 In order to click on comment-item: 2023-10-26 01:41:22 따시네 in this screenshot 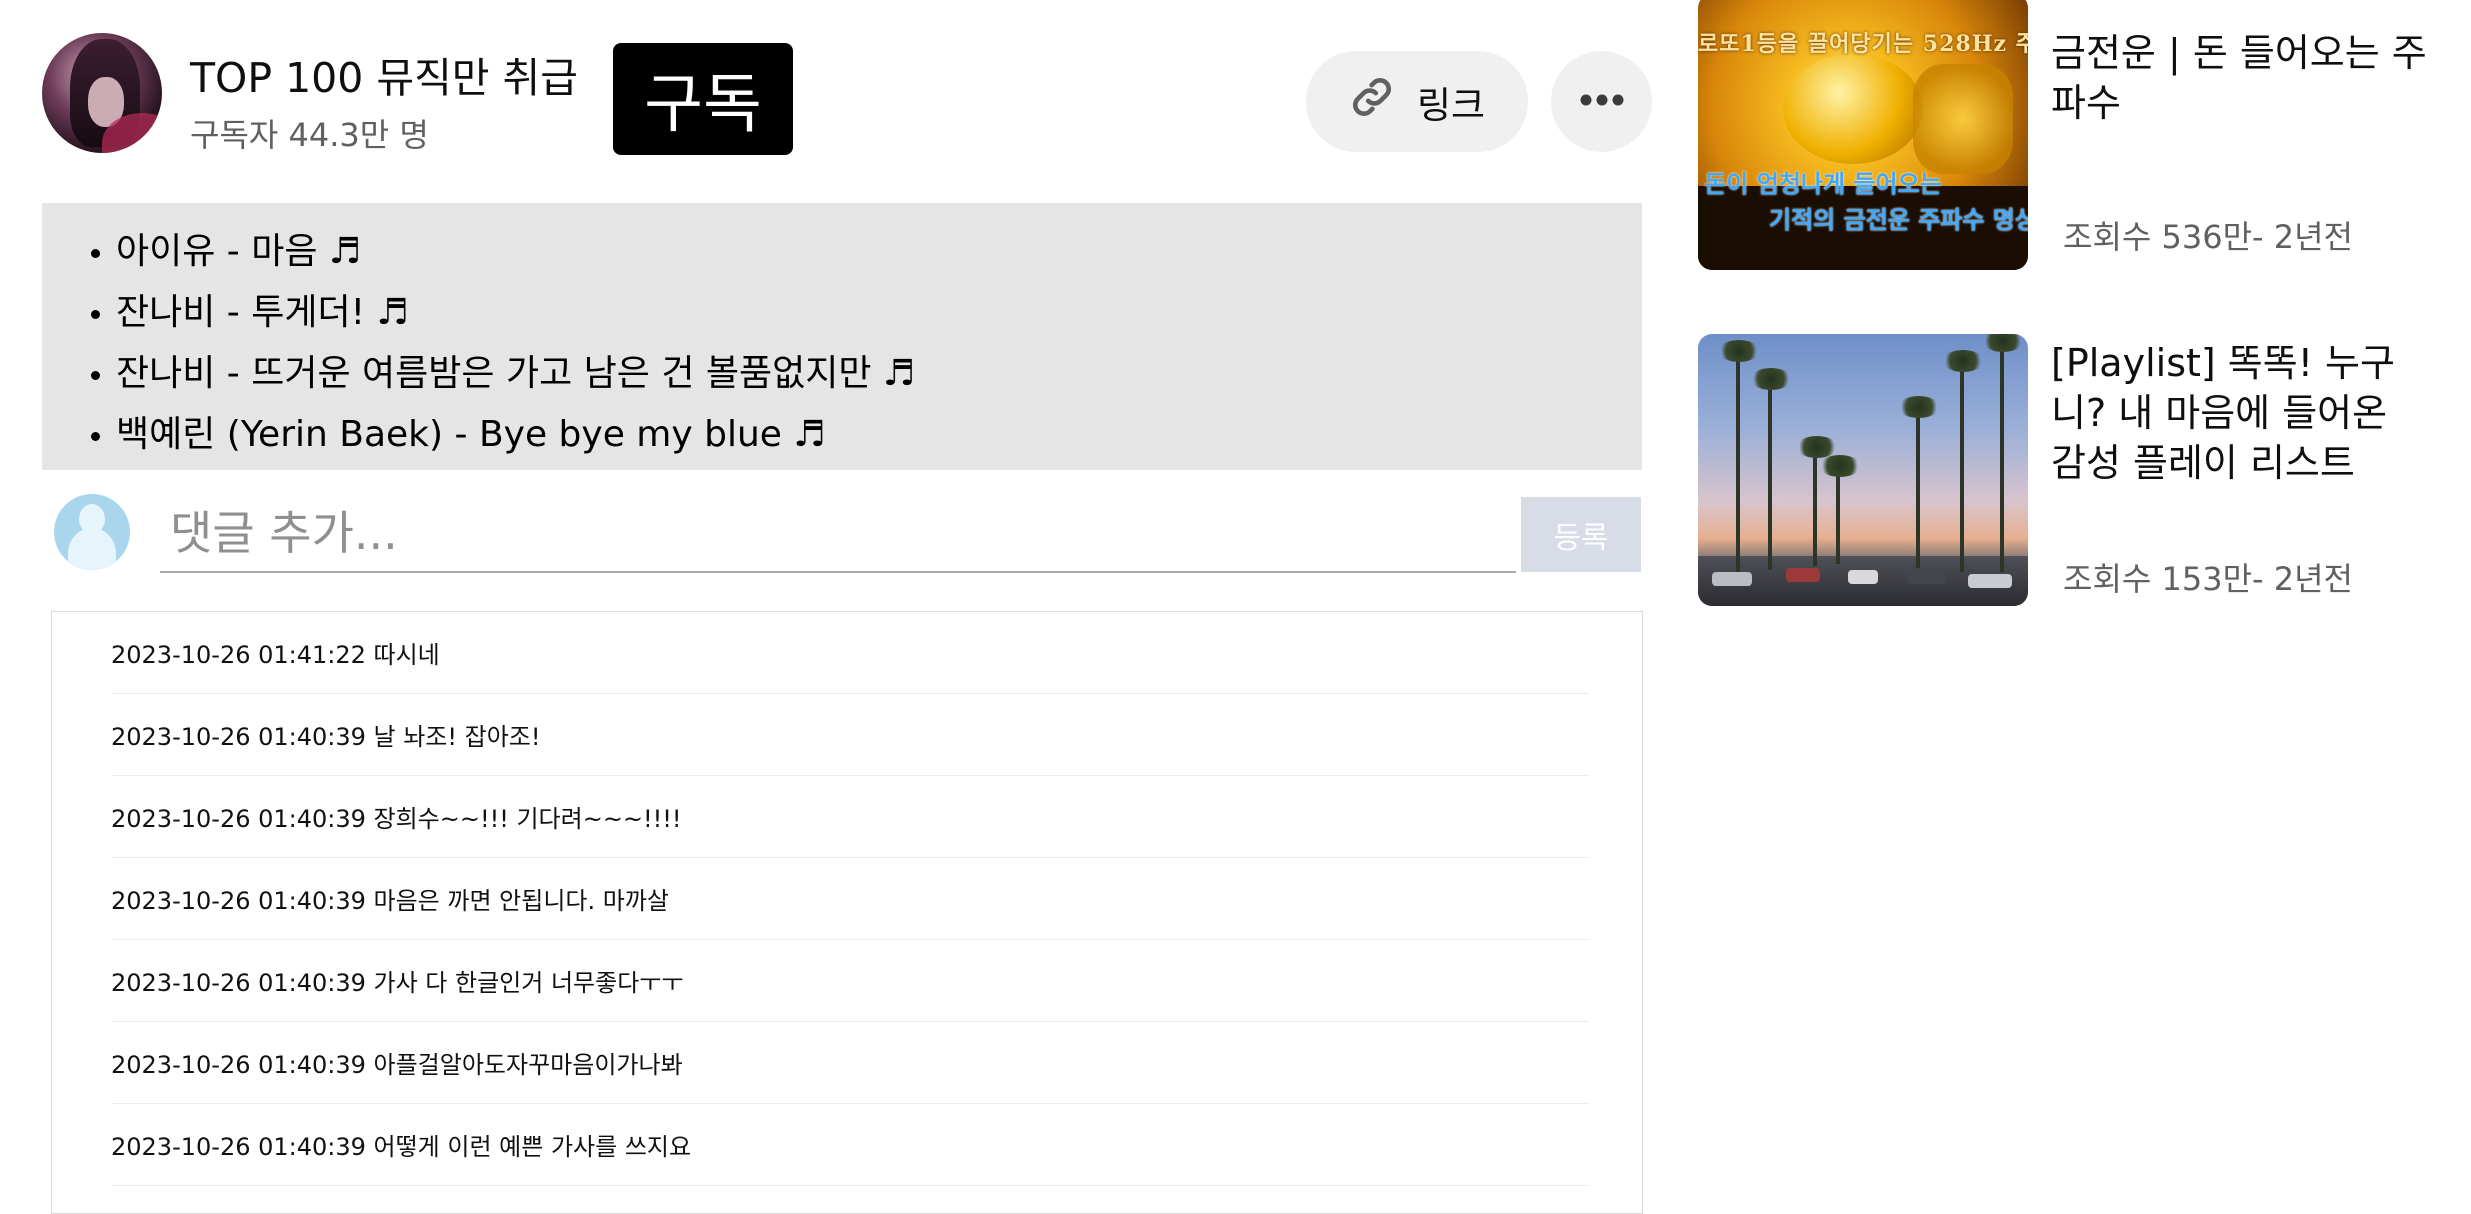, I will do `click(850, 653)`.